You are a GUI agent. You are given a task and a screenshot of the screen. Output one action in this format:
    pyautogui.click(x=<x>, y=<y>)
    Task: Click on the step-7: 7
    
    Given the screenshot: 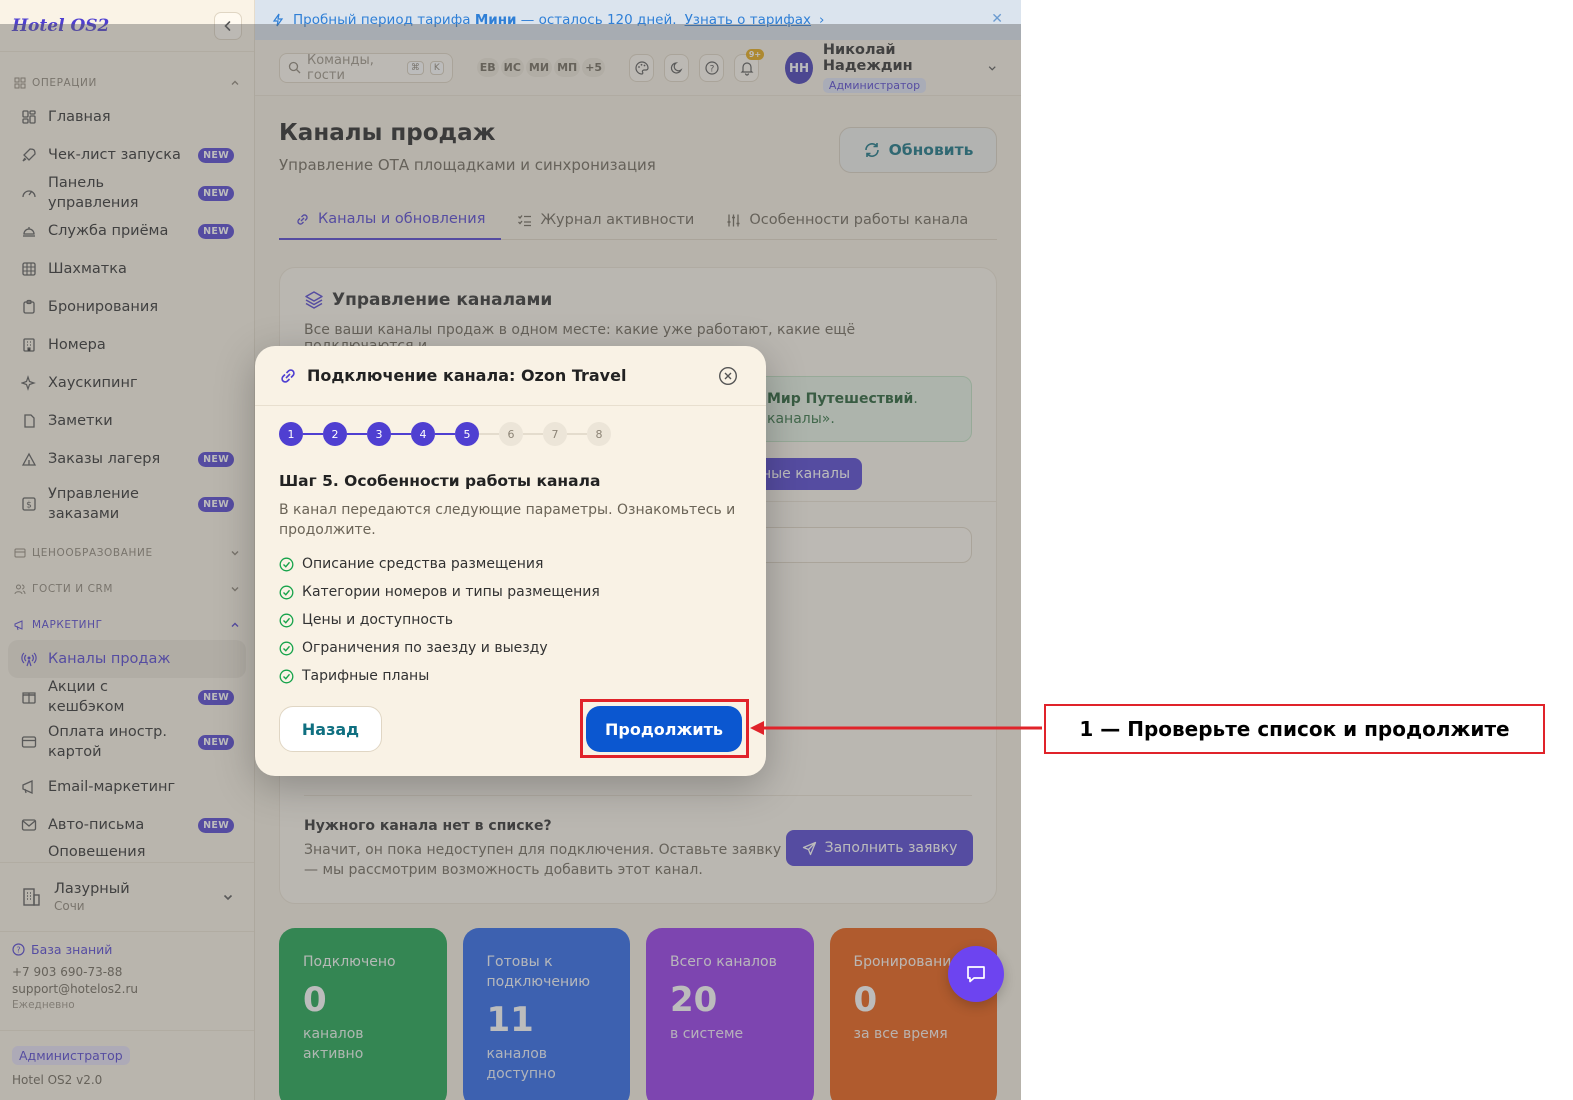 What is the action you would take?
    pyautogui.click(x=555, y=434)
    